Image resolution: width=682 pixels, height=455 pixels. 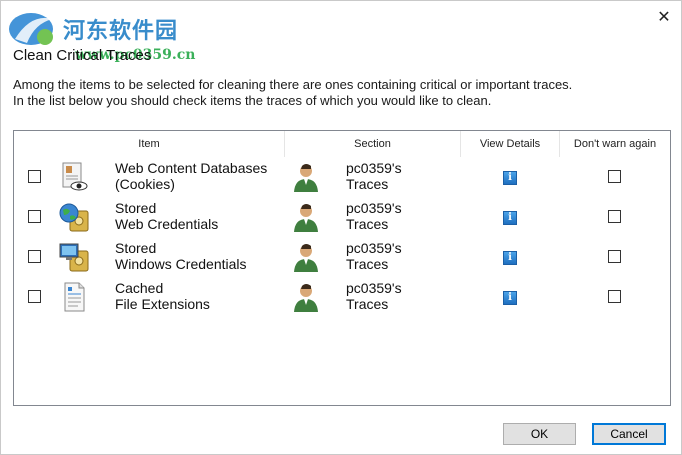 What do you see at coordinates (145, 184) in the screenshot?
I see `item-label-line2: (Cookies)` at bounding box center [145, 184].